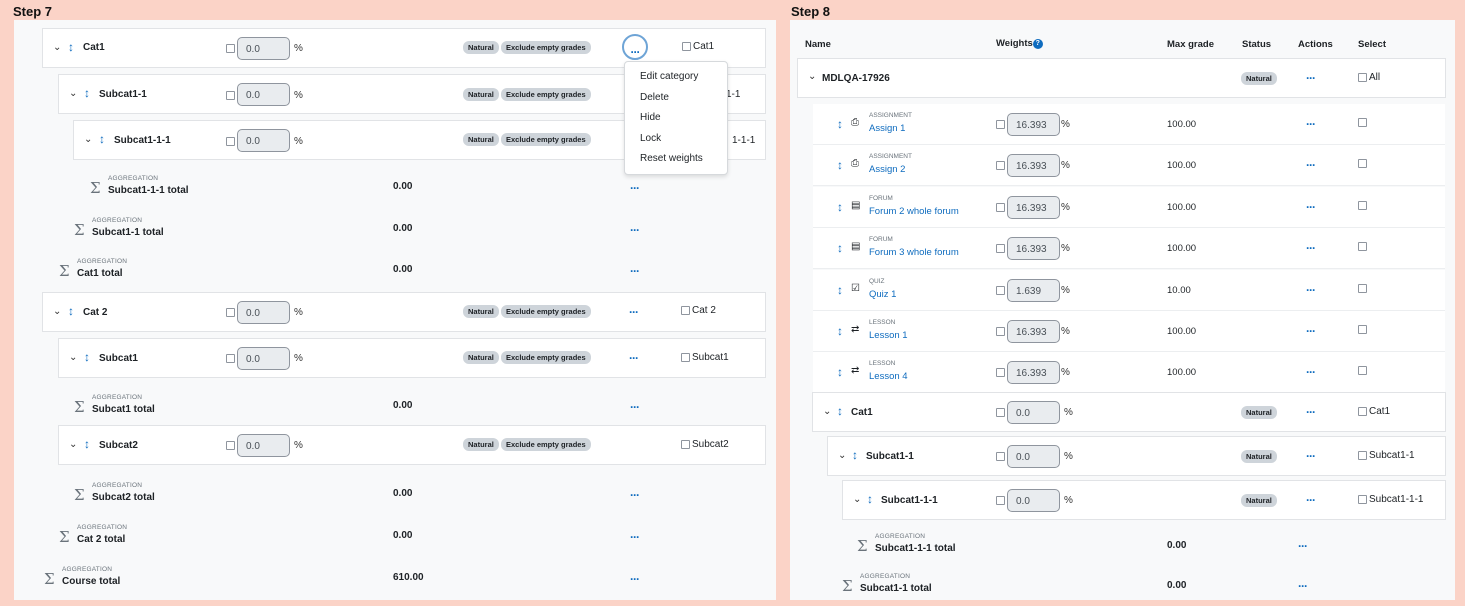  I want to click on menu-item-lock: Lock, so click(676, 139).